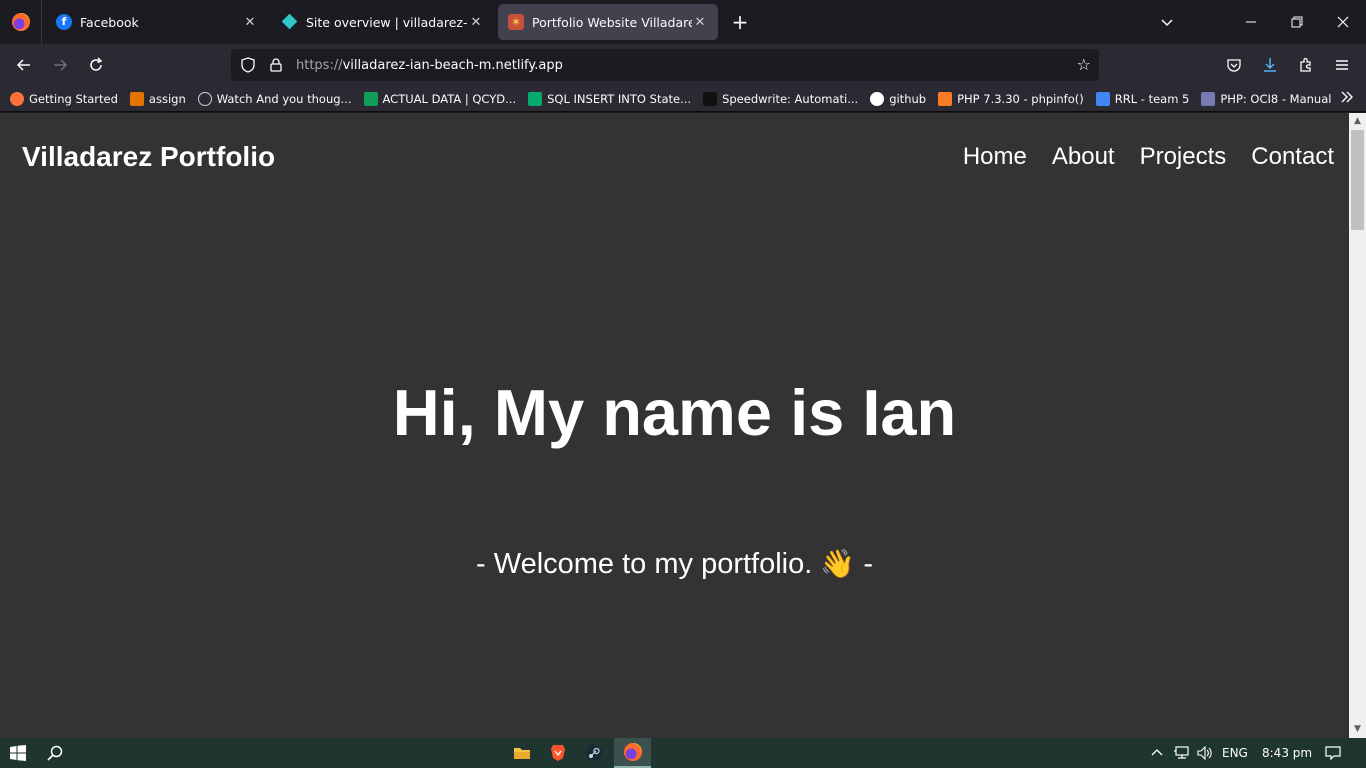 Image resolution: width=1366 pixels, height=768 pixels. Describe the element at coordinates (1357, 729) in the screenshot. I see `scroll-down-arrow-icon: ▼` at that location.